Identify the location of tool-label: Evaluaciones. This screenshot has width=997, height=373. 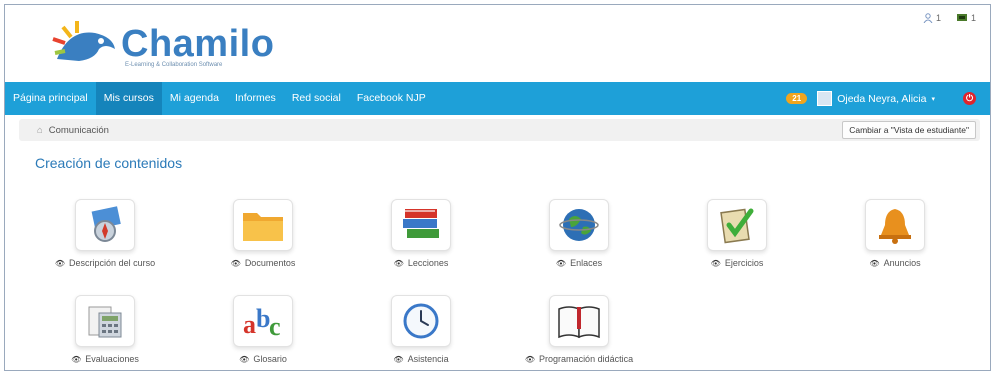
(112, 359).